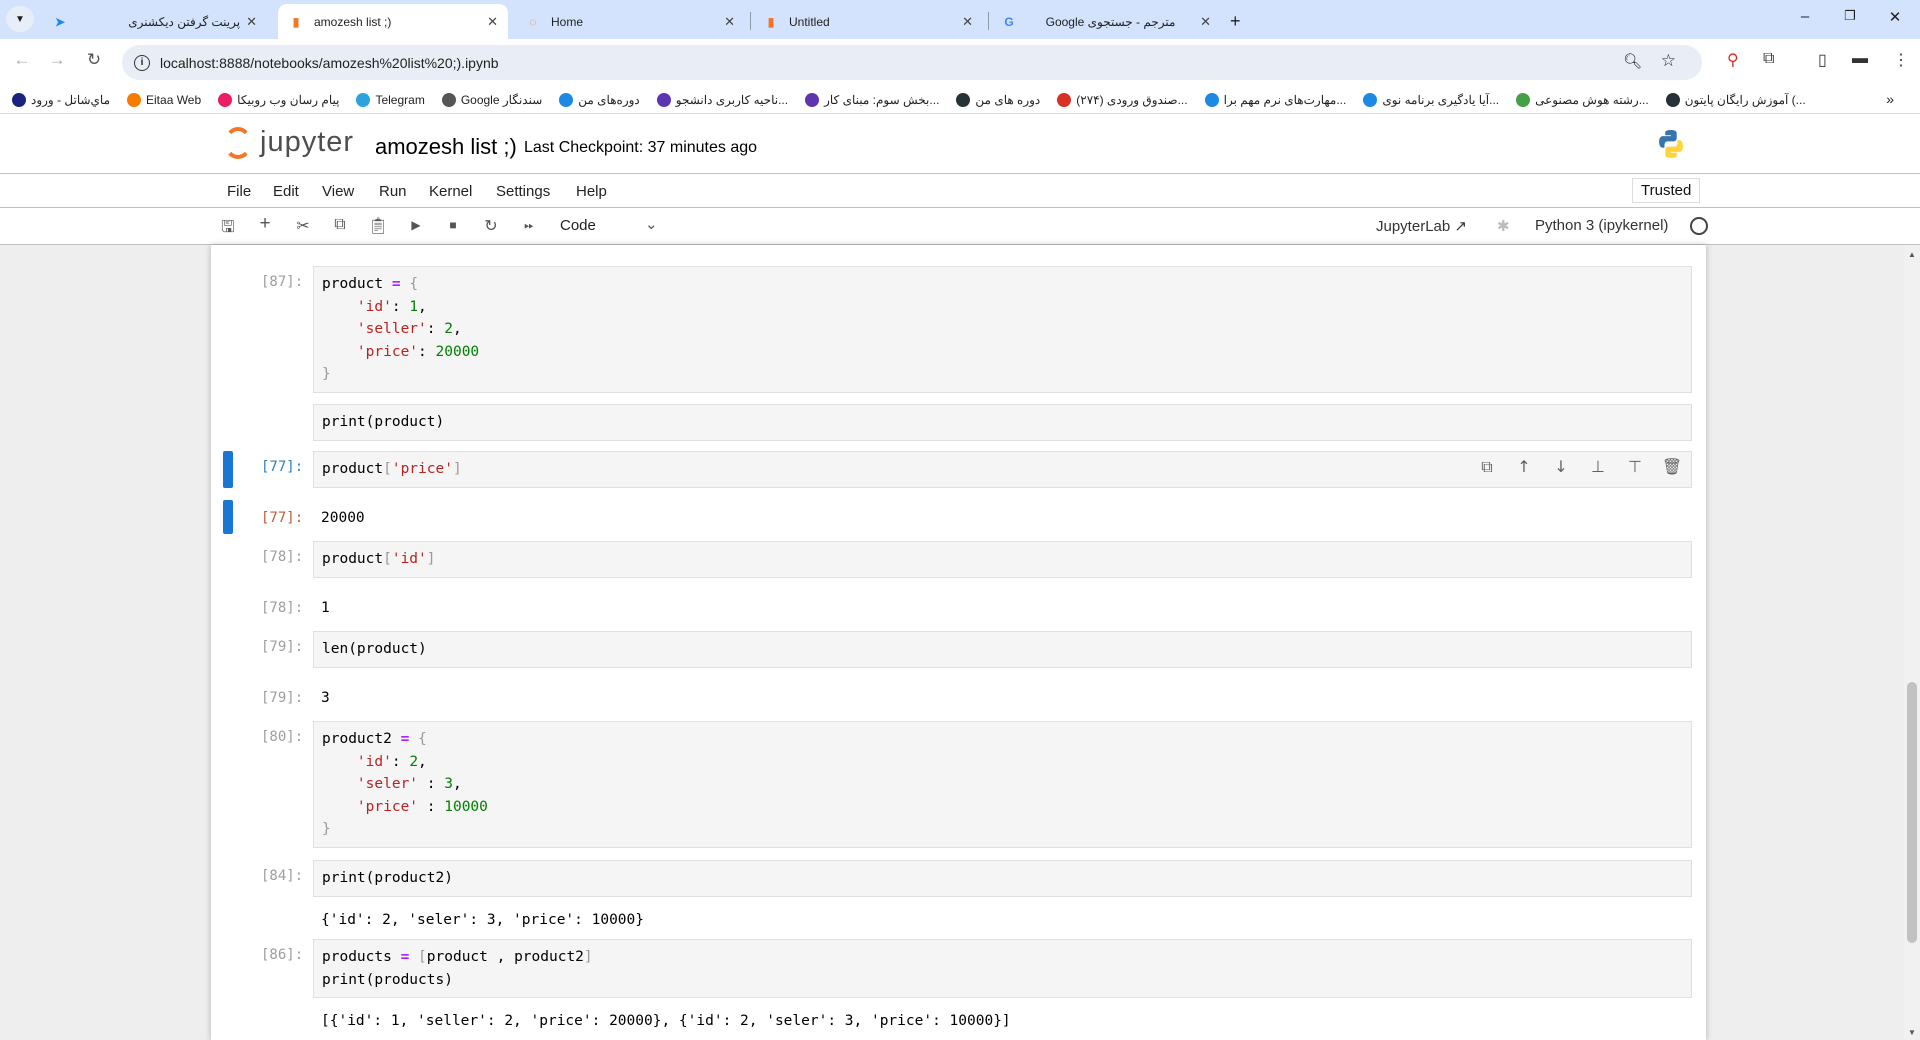 This screenshot has width=1920, height=1040. What do you see at coordinates (393, 21) in the screenshot?
I see `tab-amozesh-list: ▮ amozesh list ;) ✕` at bounding box center [393, 21].